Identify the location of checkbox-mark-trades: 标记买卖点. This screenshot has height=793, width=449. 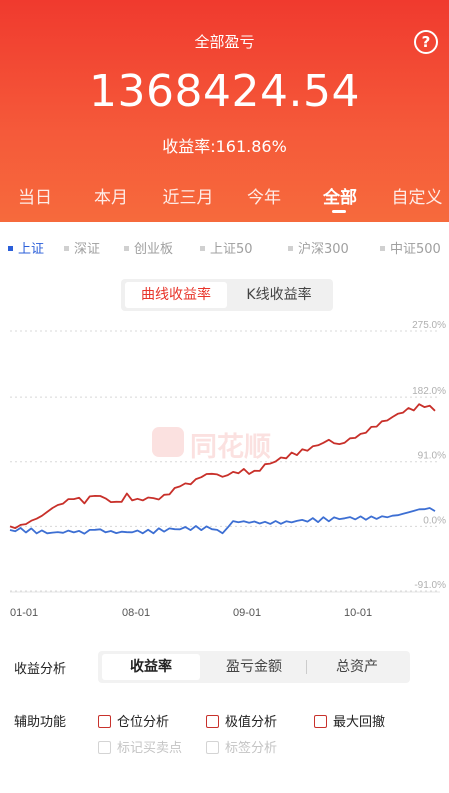
(140, 746).